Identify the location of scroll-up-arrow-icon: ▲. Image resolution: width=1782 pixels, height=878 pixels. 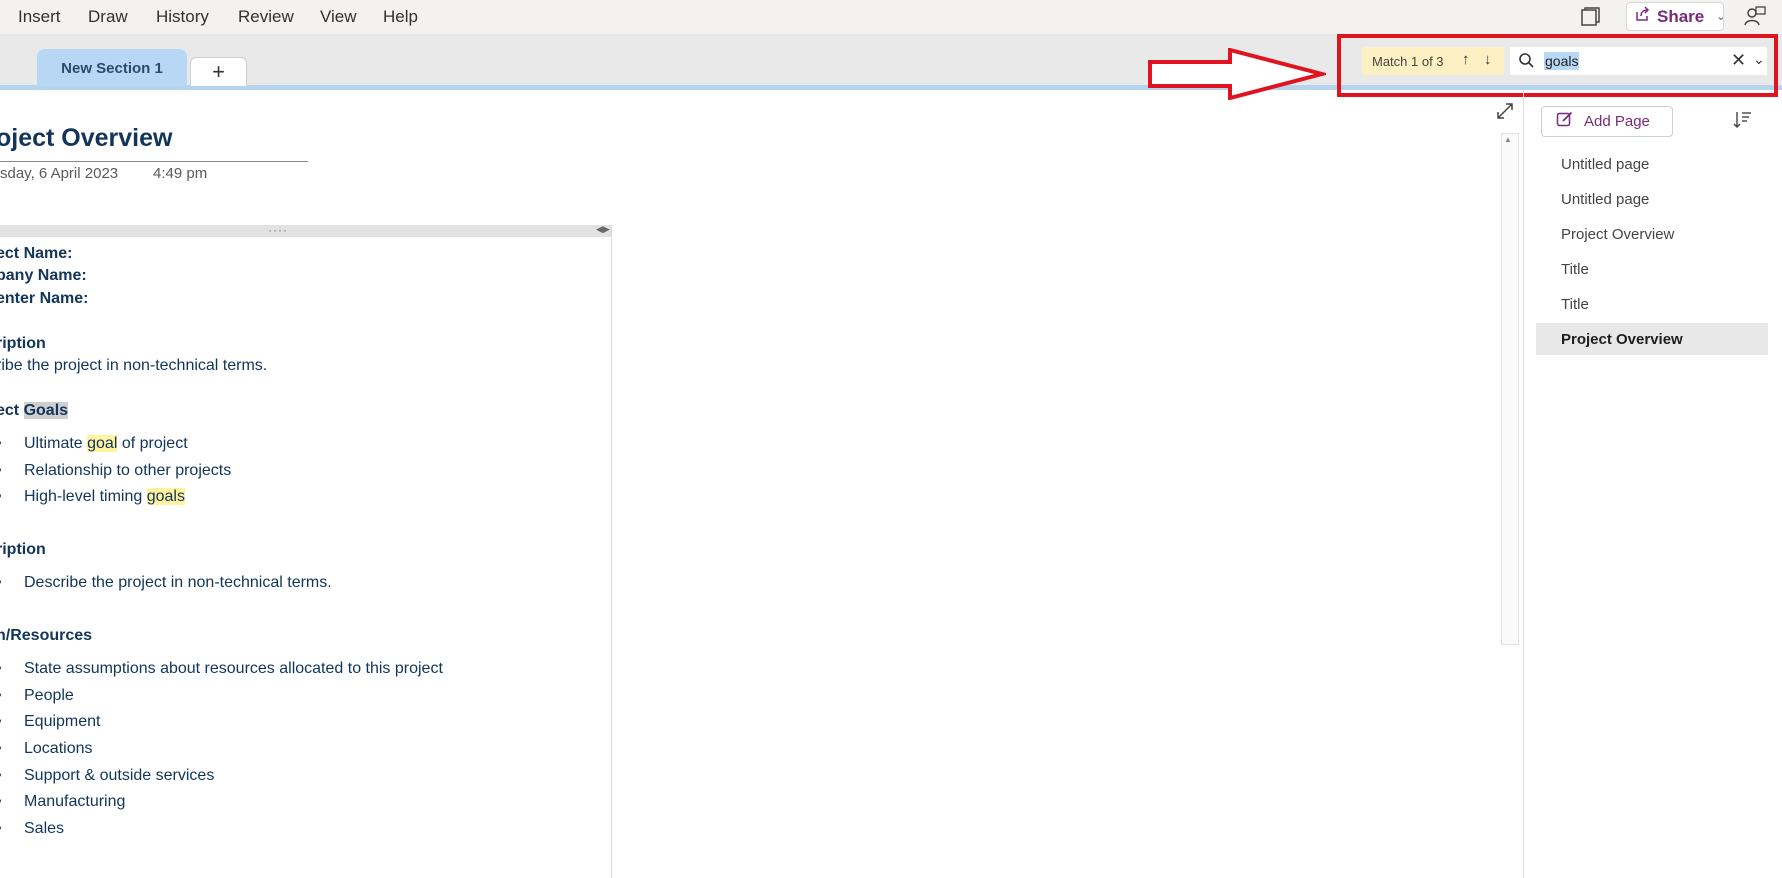
(1508, 139).